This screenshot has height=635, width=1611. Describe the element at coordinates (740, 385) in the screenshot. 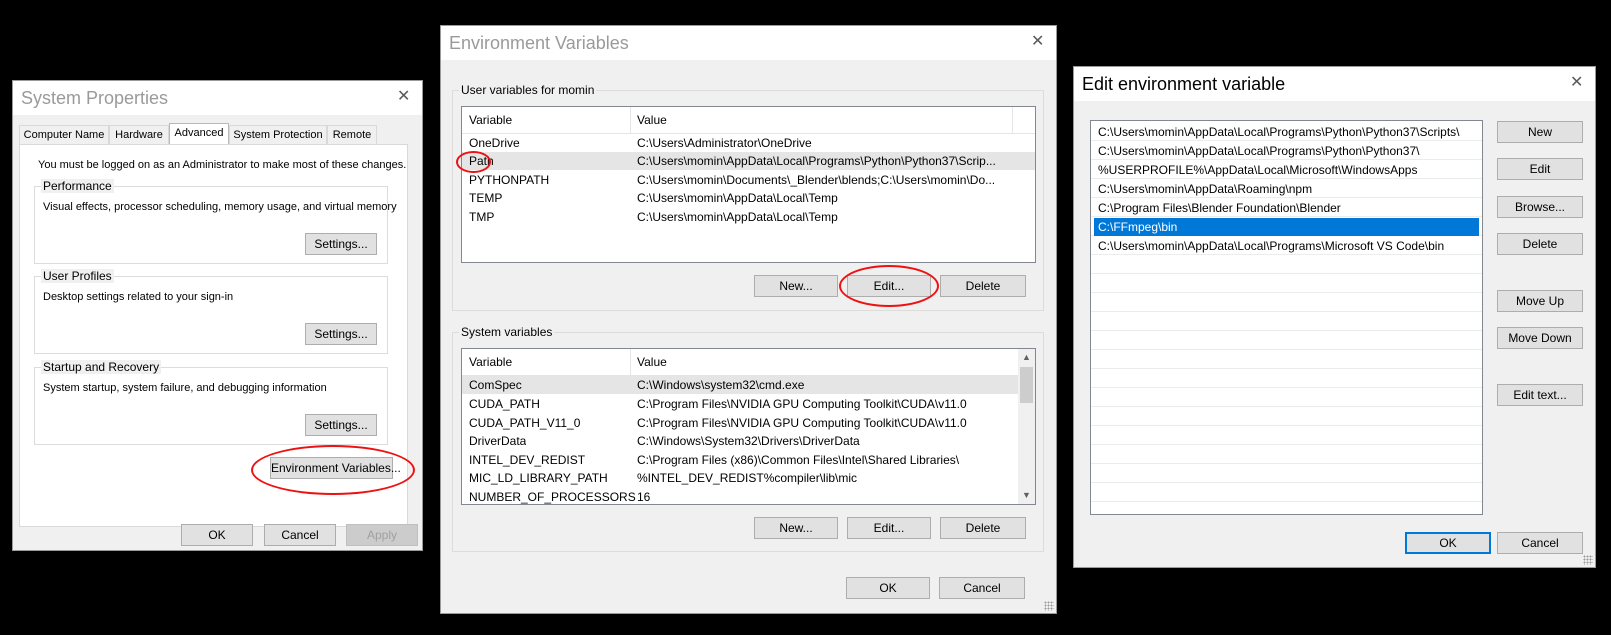

I see `table-row: ComSpec C:\Windows\system32\cmd.exe` at that location.